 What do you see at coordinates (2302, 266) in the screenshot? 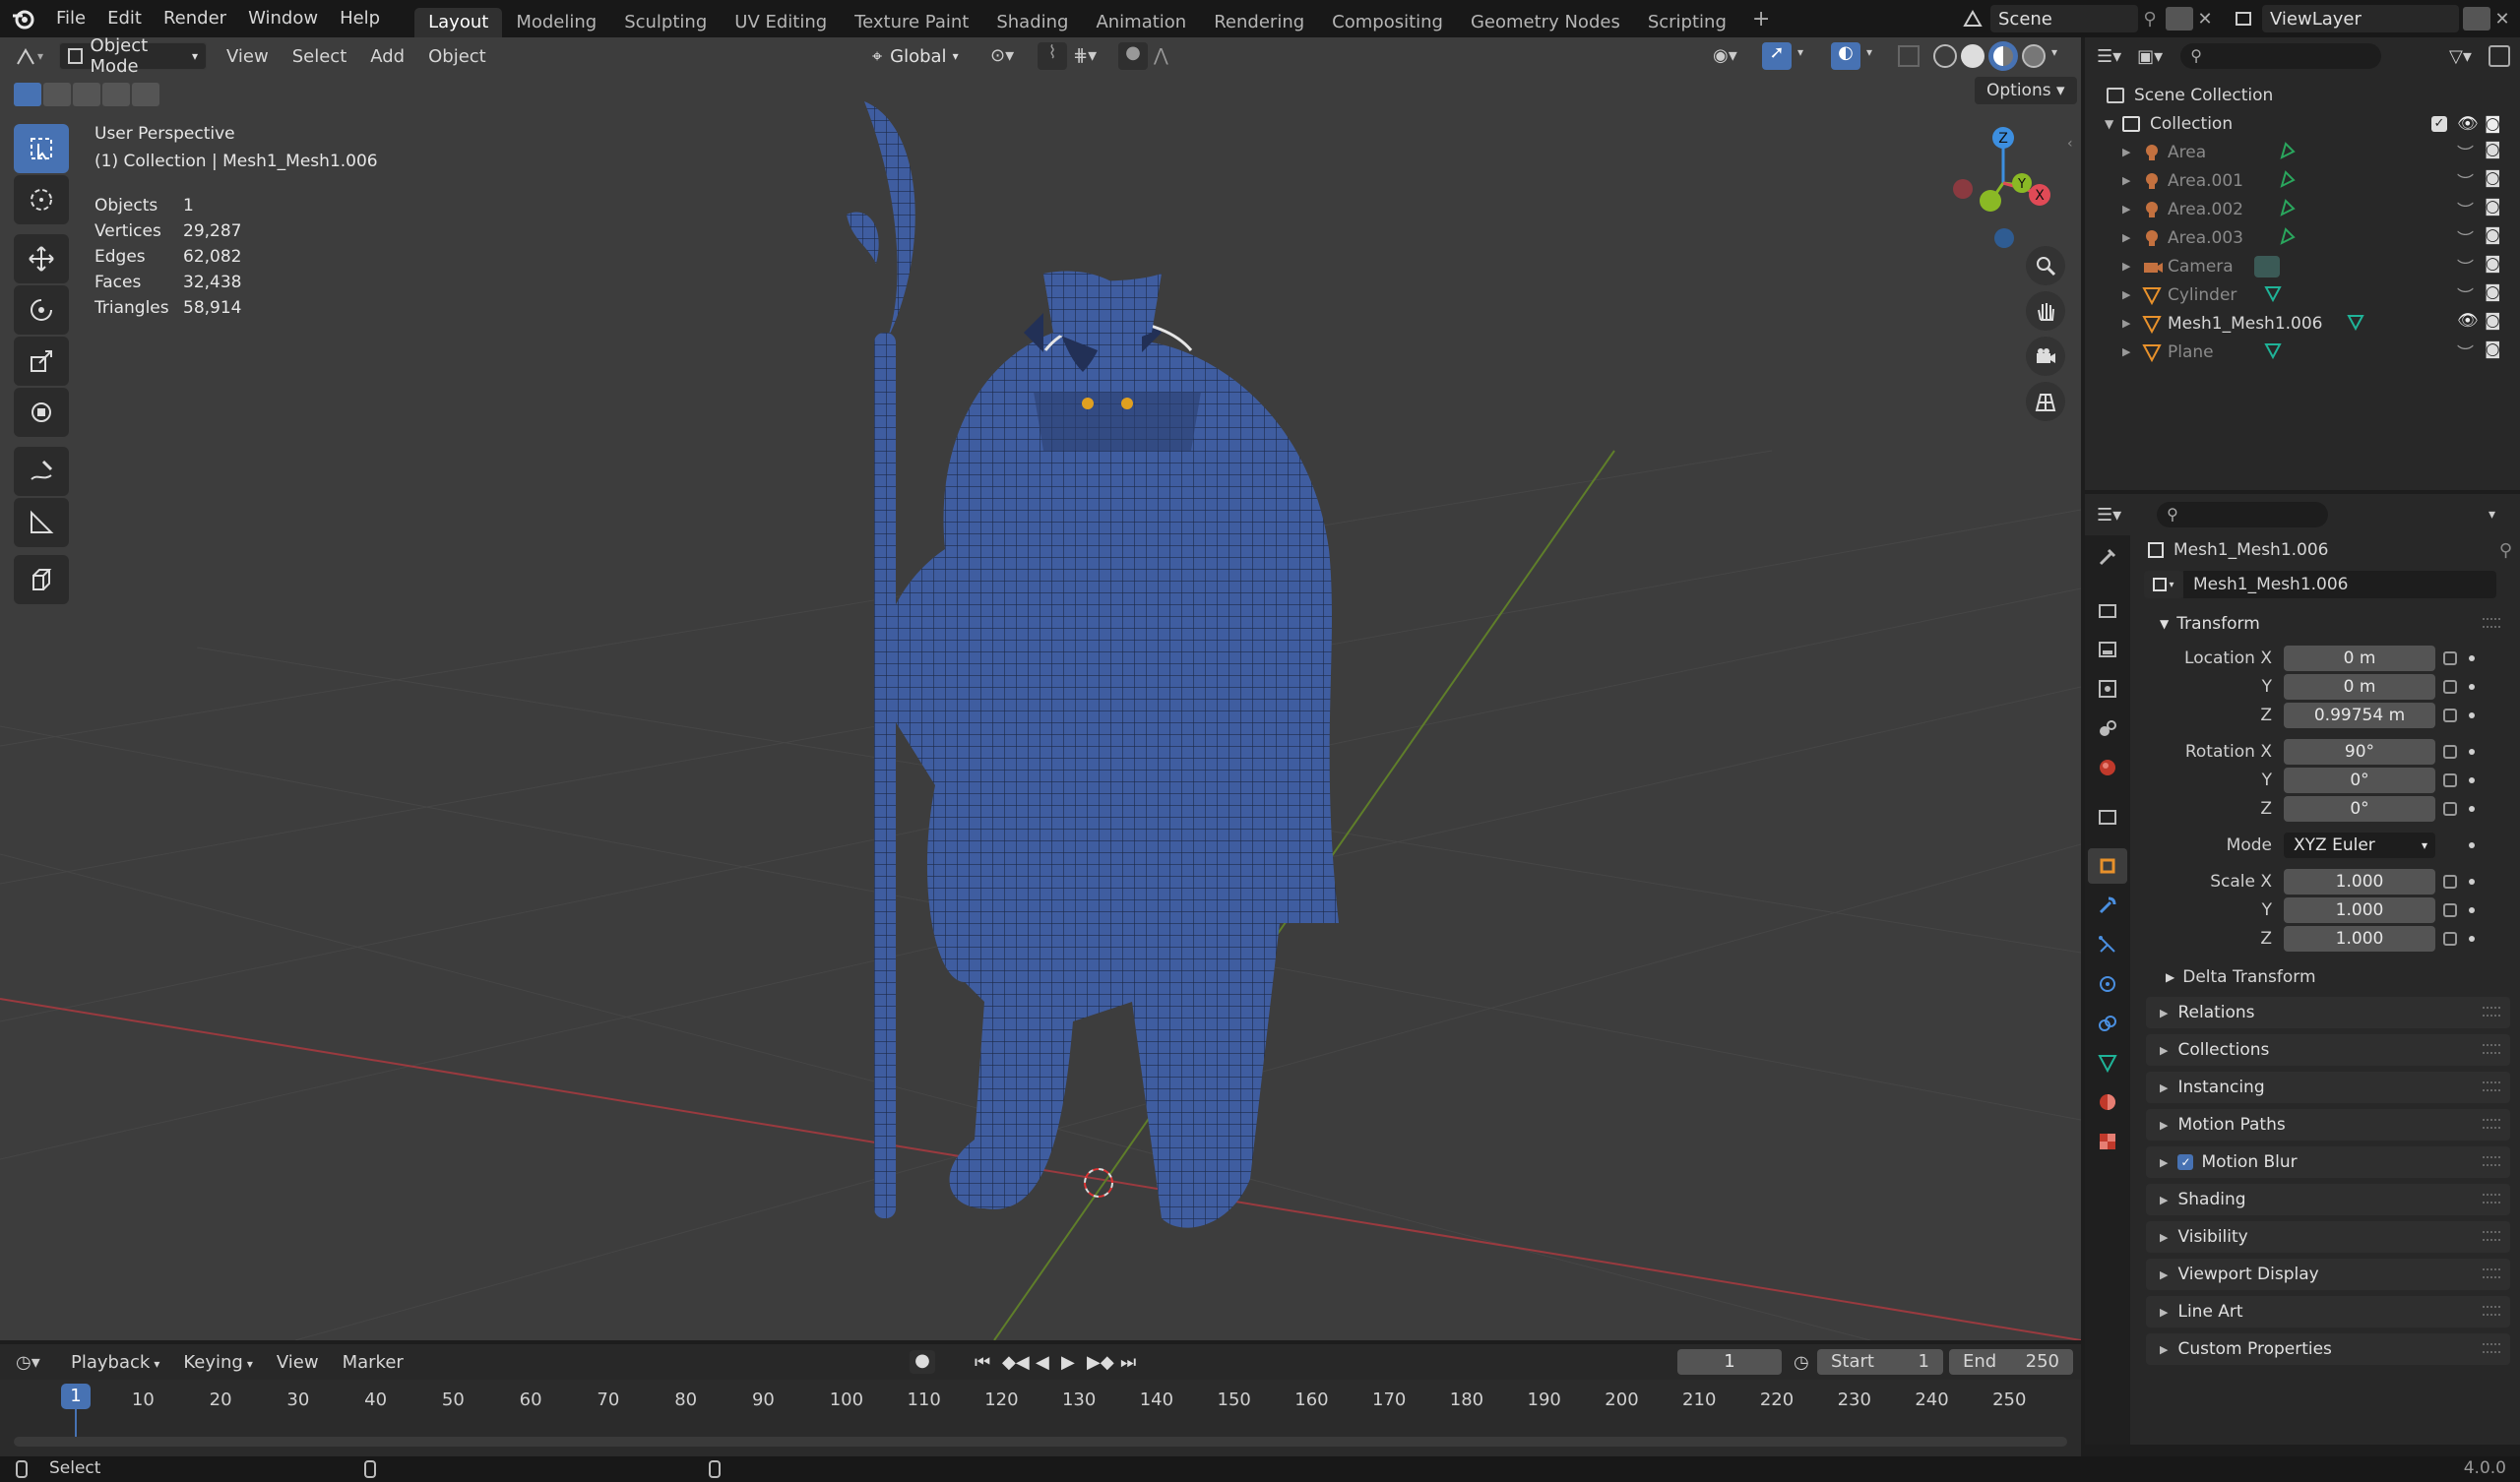
I see `outliner-item-camera: ▶ Camera ︶ ◙` at bounding box center [2302, 266].